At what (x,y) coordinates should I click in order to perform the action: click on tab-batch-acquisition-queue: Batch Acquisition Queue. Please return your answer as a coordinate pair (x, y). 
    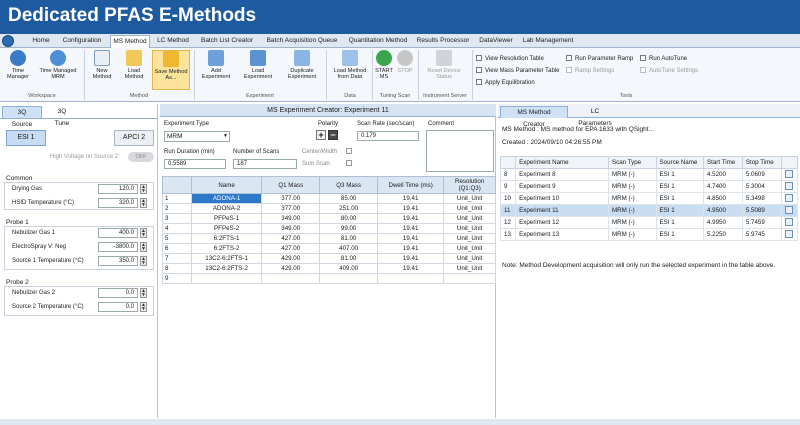
    Looking at the image, I should click on (302, 41).